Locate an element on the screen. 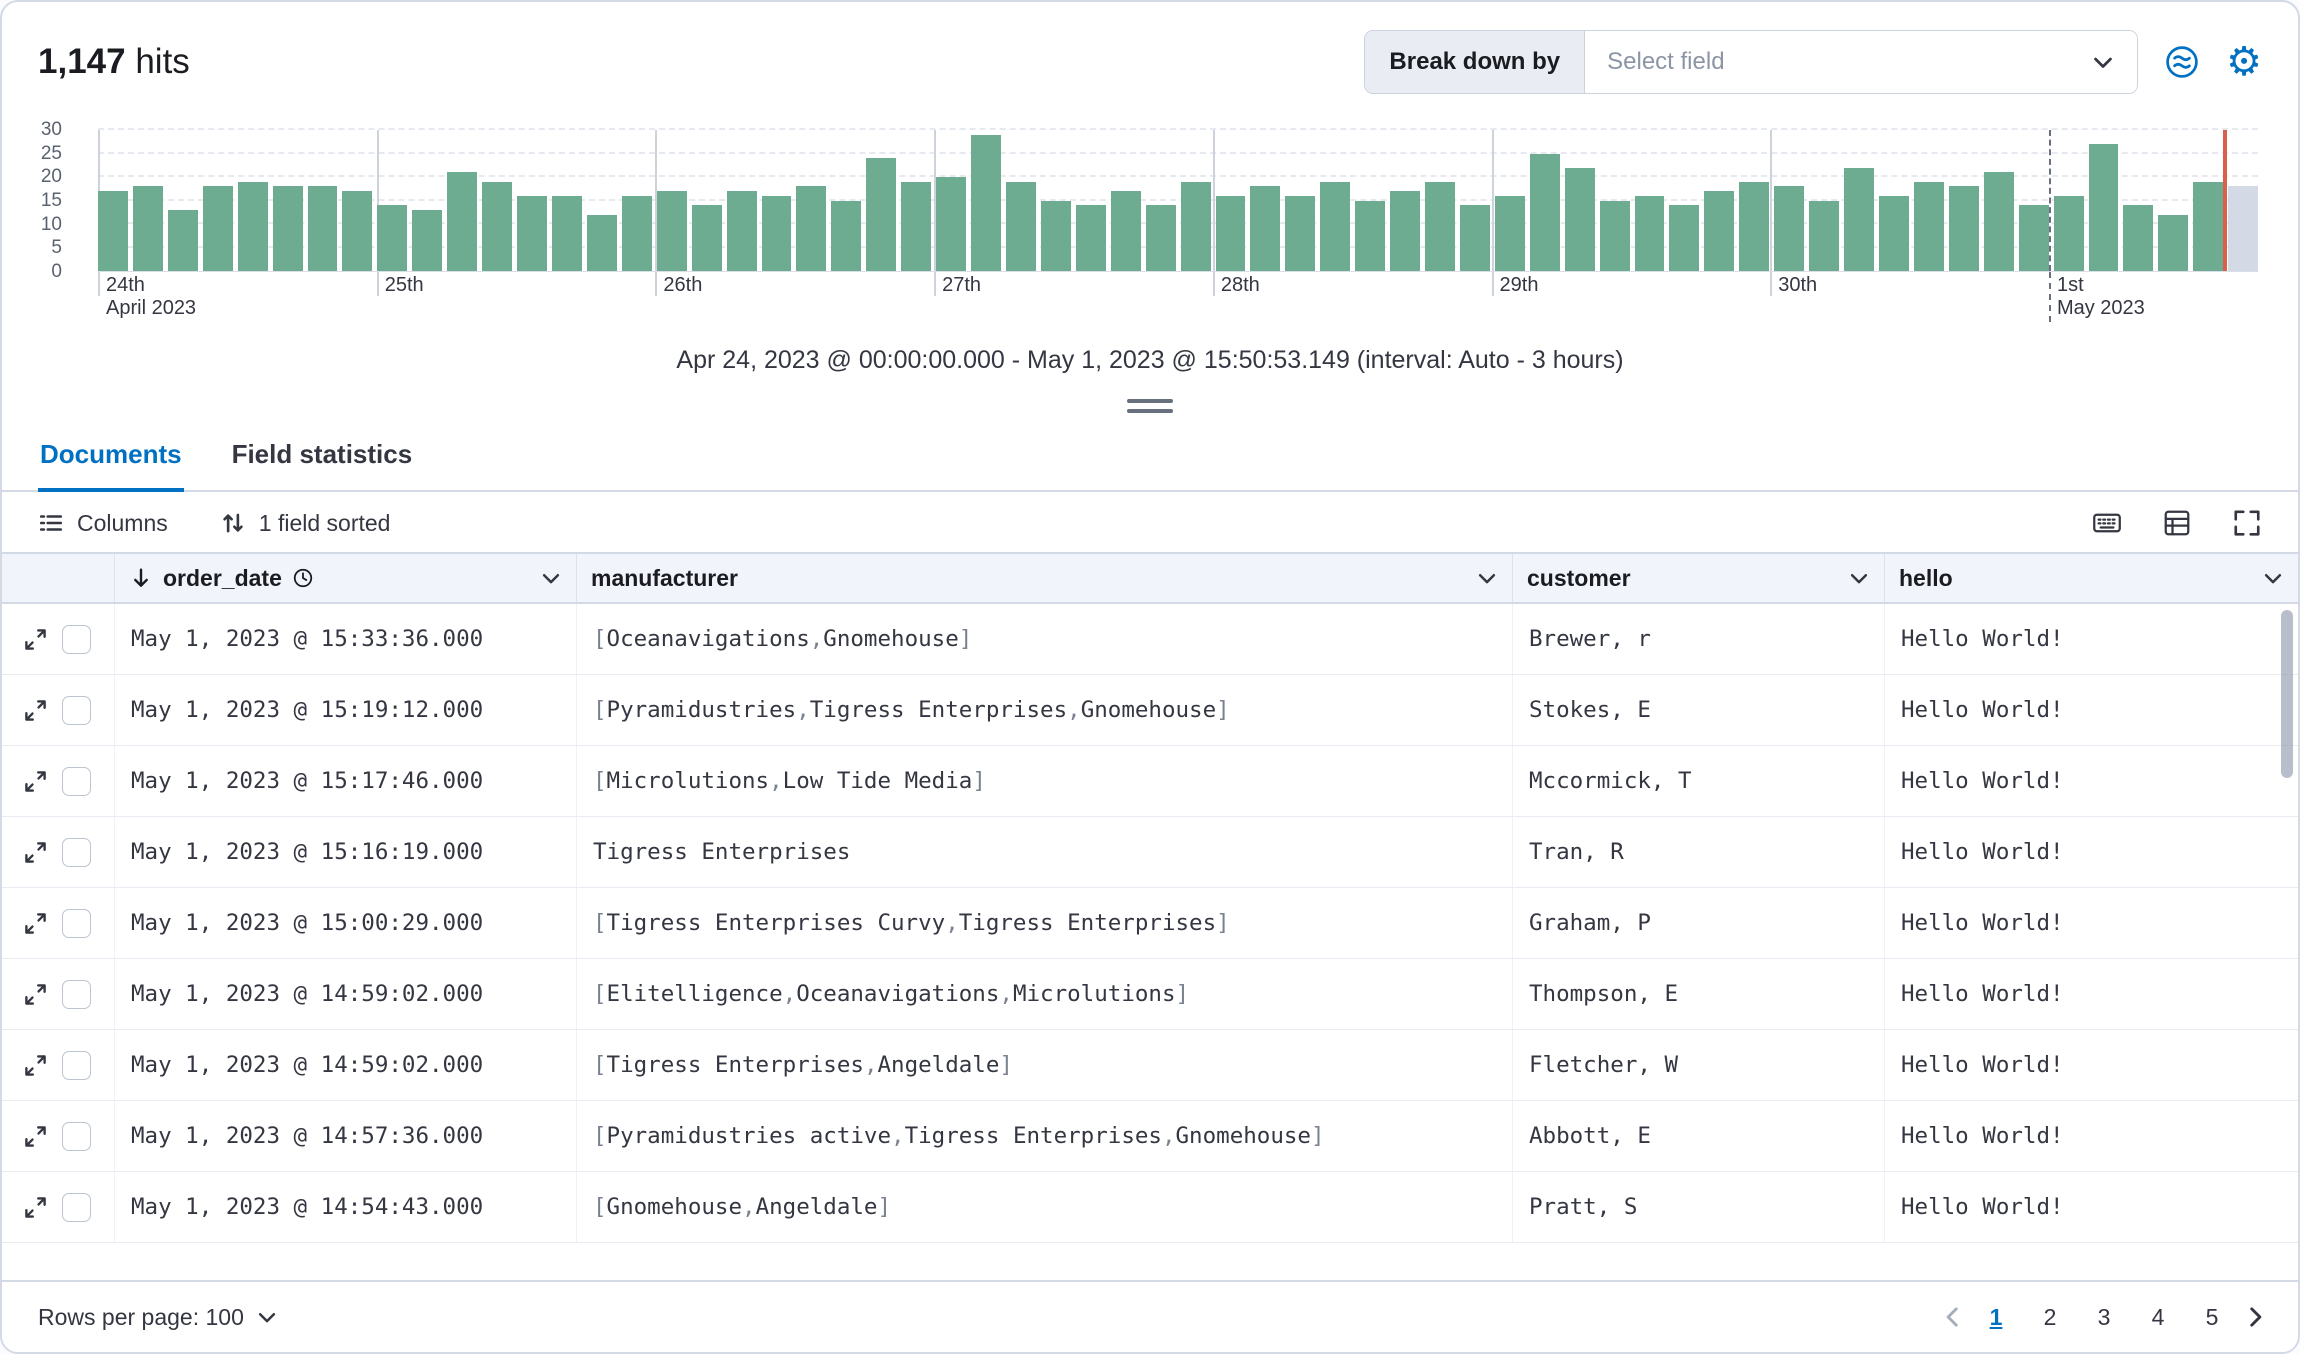  columns-button: Columns is located at coordinates (103, 523).